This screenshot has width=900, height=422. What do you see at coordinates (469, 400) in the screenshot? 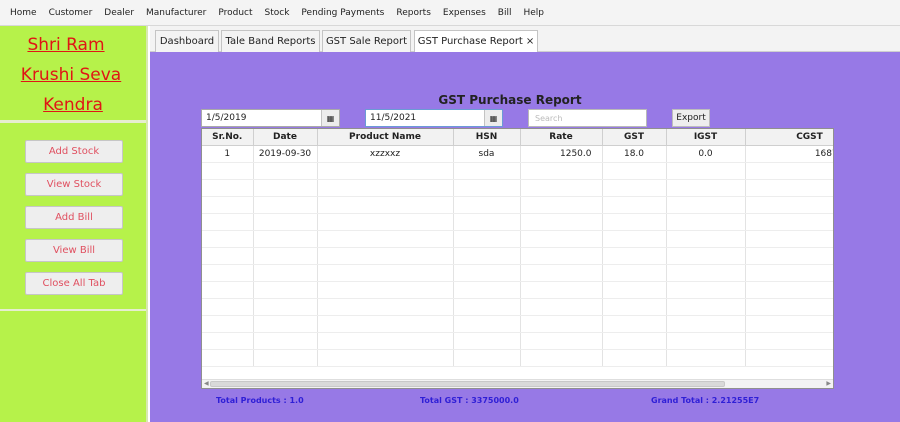
I see `total-gst: Total GST : 3375000.0` at bounding box center [469, 400].